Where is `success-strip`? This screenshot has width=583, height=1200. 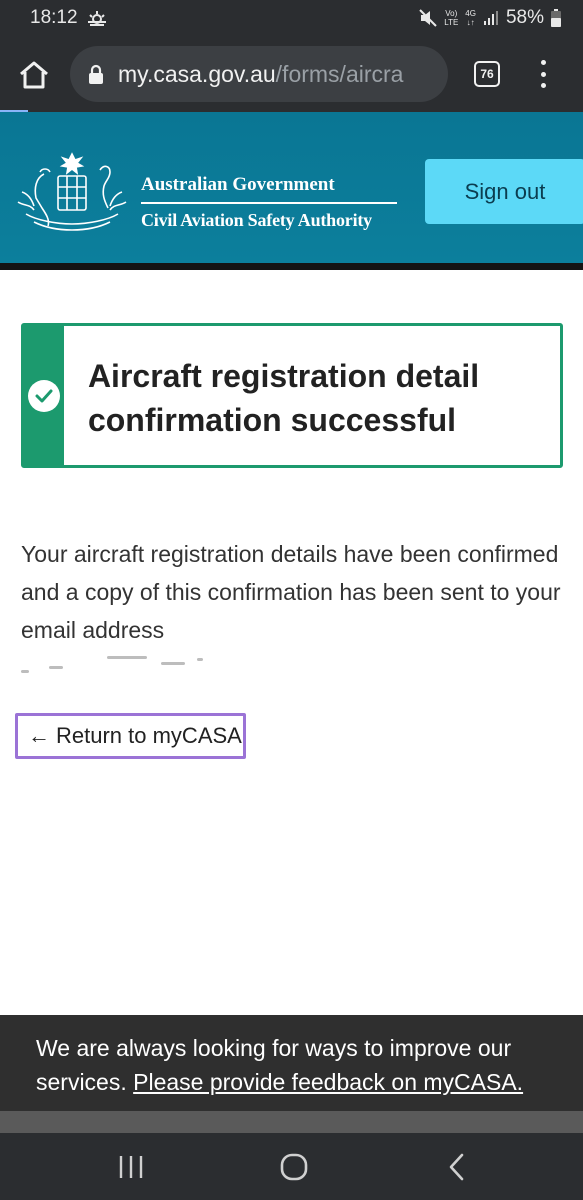 success-strip is located at coordinates (44, 395).